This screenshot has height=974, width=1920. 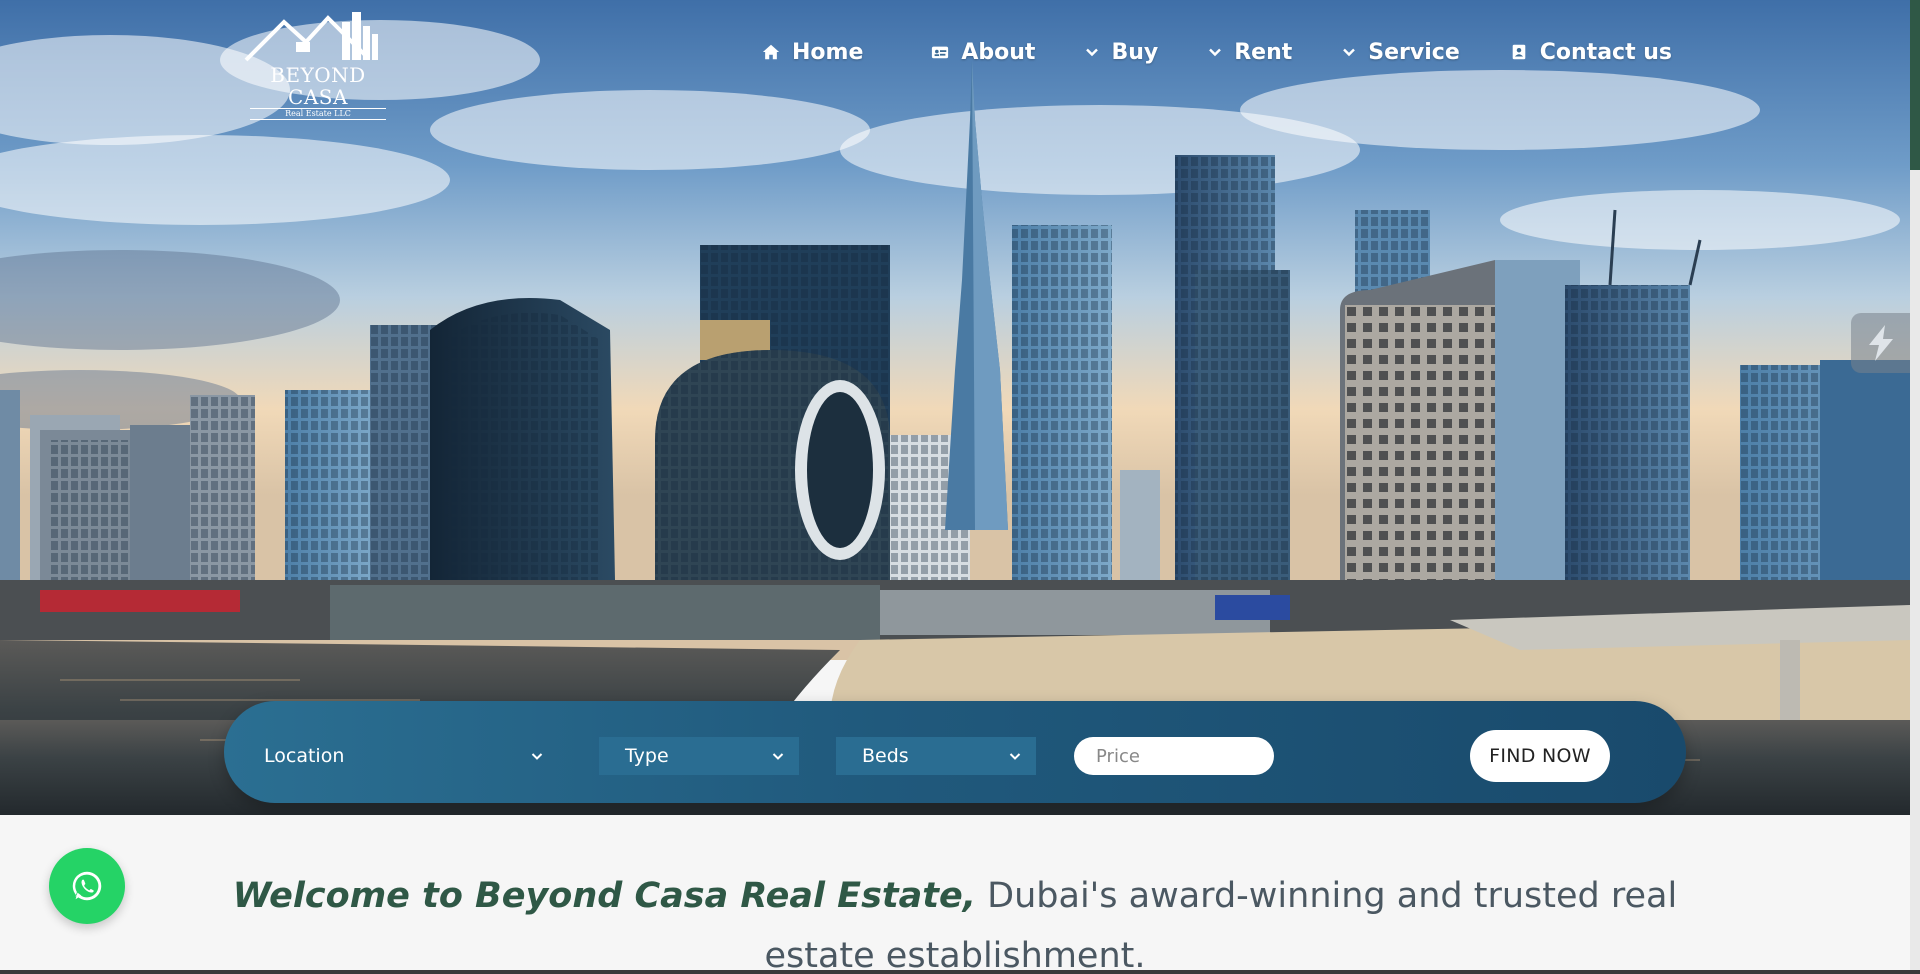 I want to click on property-search-bar: Location Type Beds FIND NOW, so click(x=955, y=752).